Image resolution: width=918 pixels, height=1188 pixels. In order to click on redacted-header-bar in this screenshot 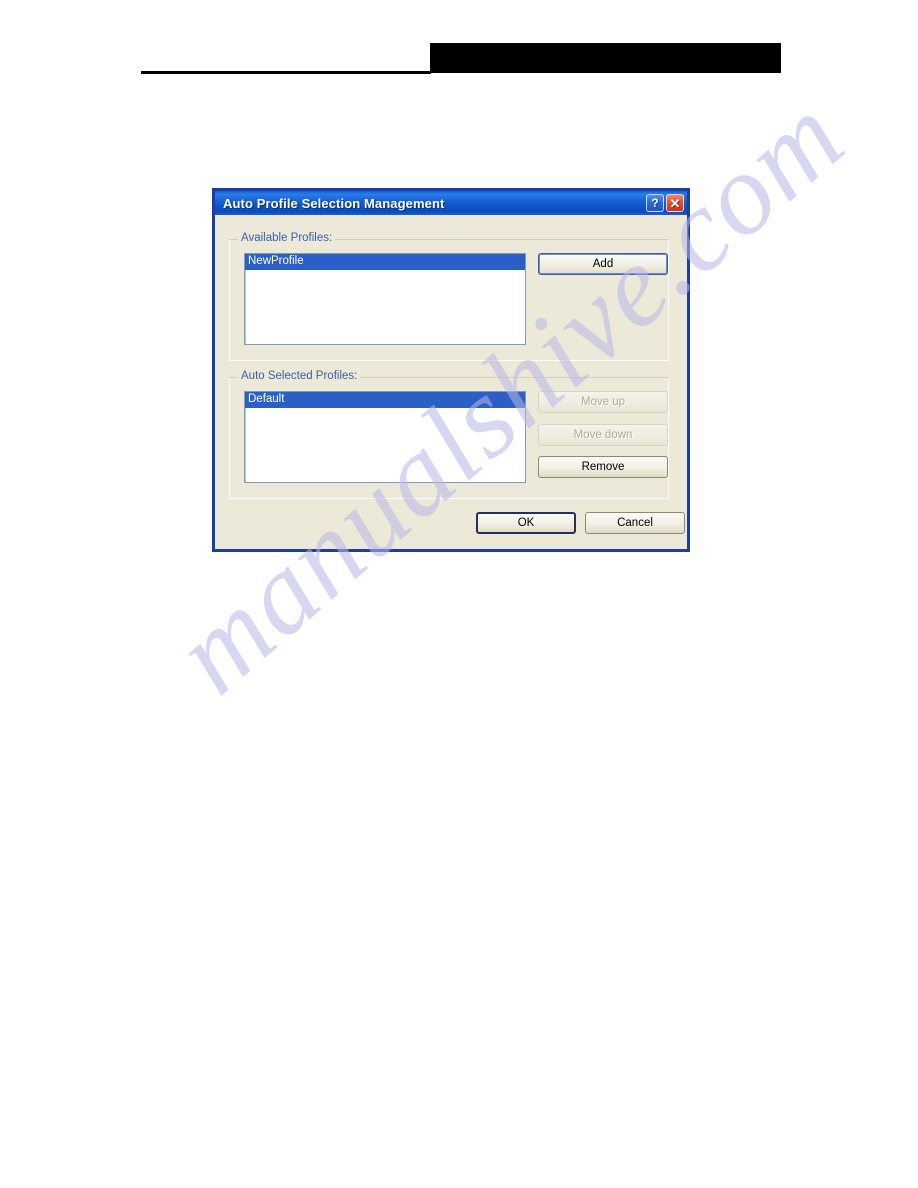, I will do `click(605, 58)`.